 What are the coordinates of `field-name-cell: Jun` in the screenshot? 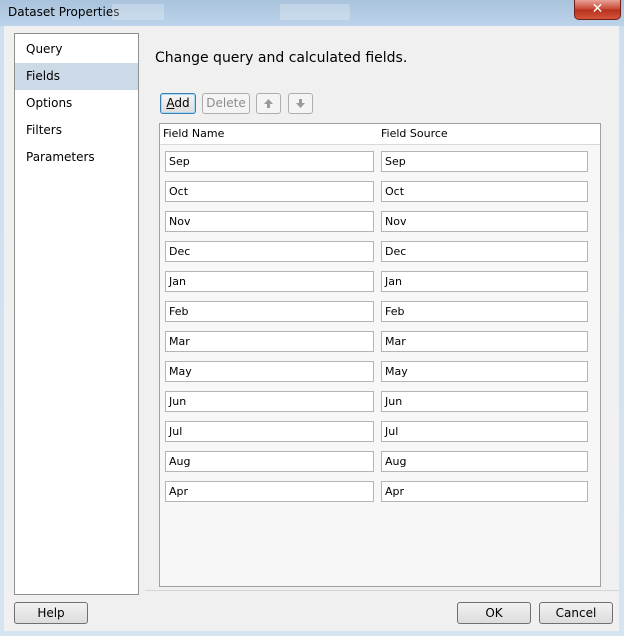 It's located at (269, 401).